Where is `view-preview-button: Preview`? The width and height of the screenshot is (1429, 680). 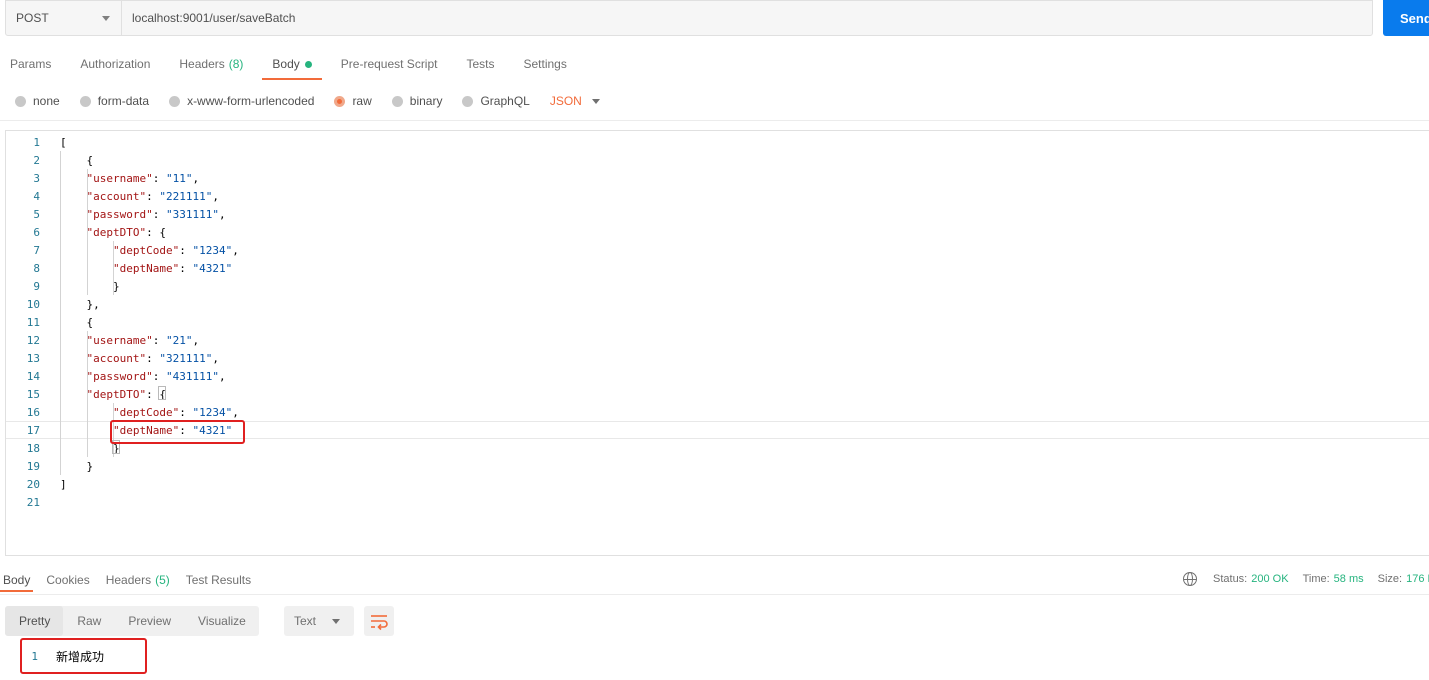
view-preview-button: Preview is located at coordinates (149, 621).